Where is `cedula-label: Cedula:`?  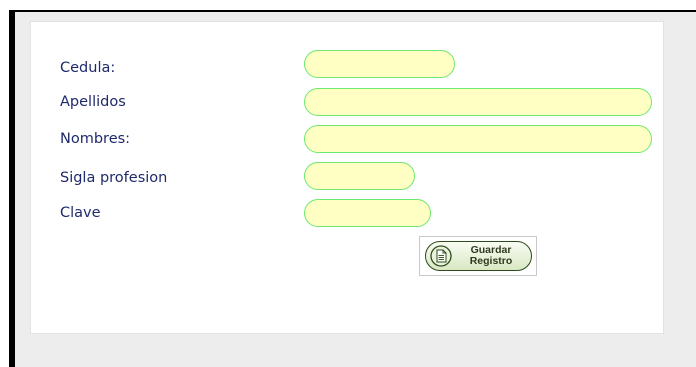 cedula-label: Cedula: is located at coordinates (88, 68).